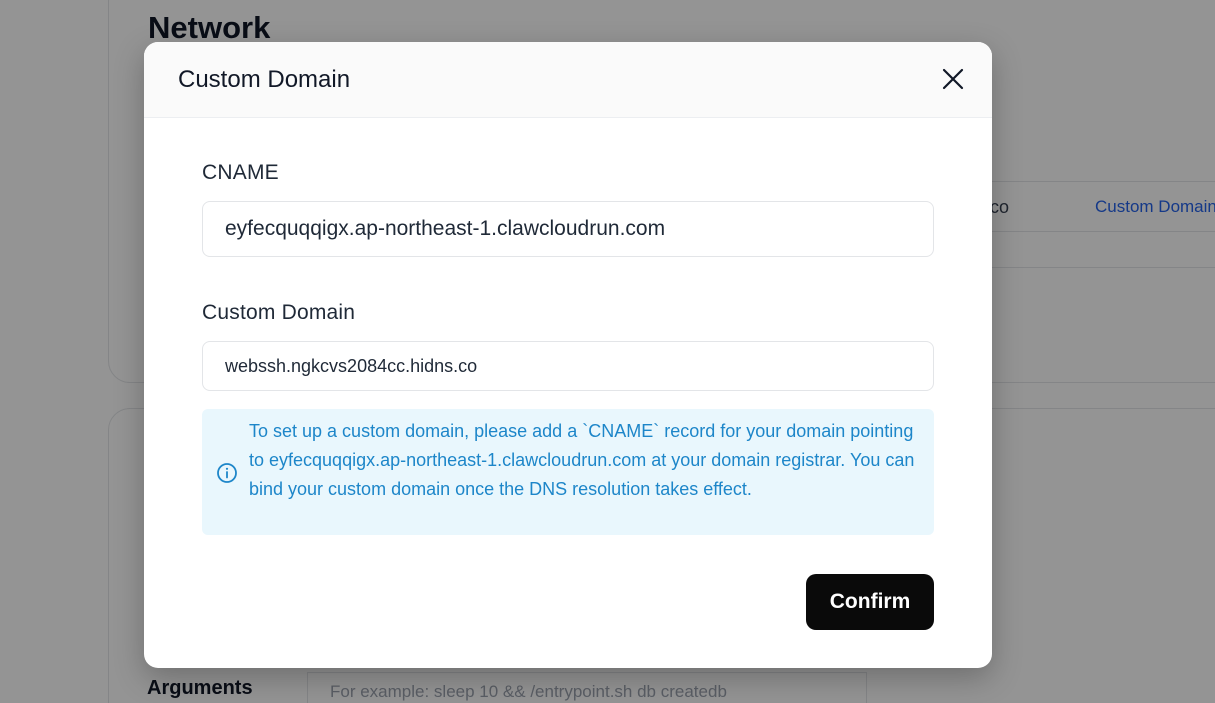  Describe the element at coordinates (870, 602) in the screenshot. I see `confirm-button: Confirm` at that location.